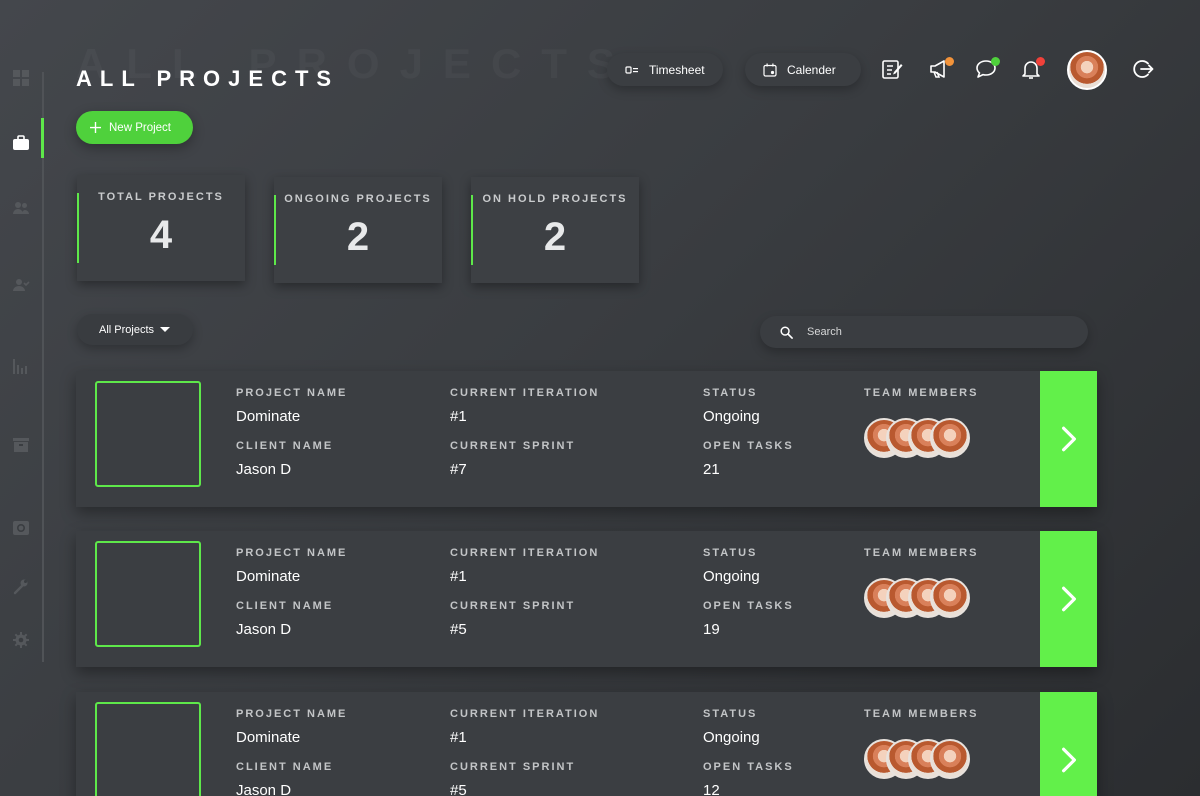  What do you see at coordinates (1087, 70) in the screenshot?
I see `user-avatar` at bounding box center [1087, 70].